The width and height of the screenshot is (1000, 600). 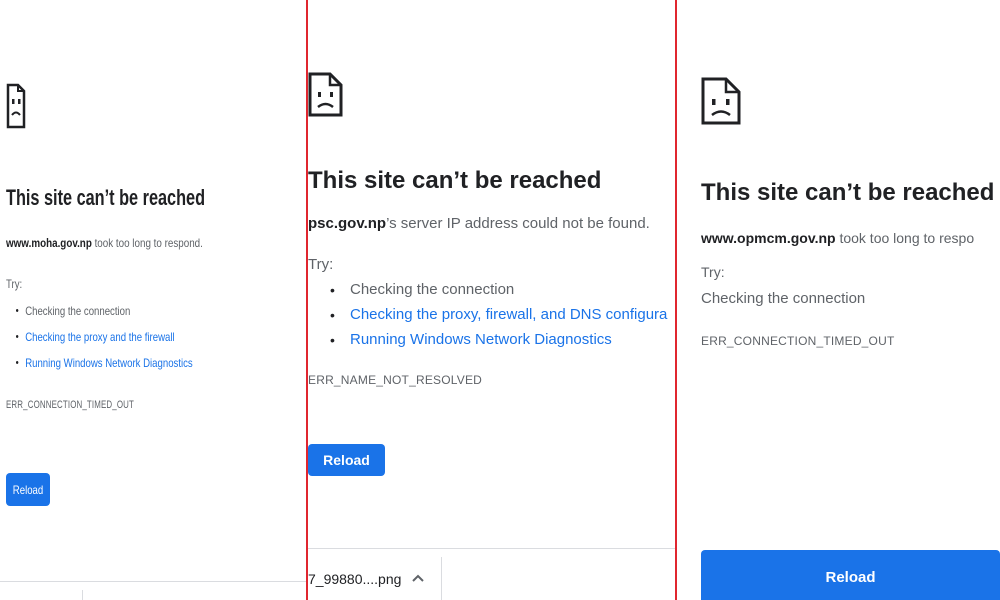 What do you see at coordinates (395, 380) in the screenshot?
I see `error-code: ERR_NAME_NOT_RESOLVED` at bounding box center [395, 380].